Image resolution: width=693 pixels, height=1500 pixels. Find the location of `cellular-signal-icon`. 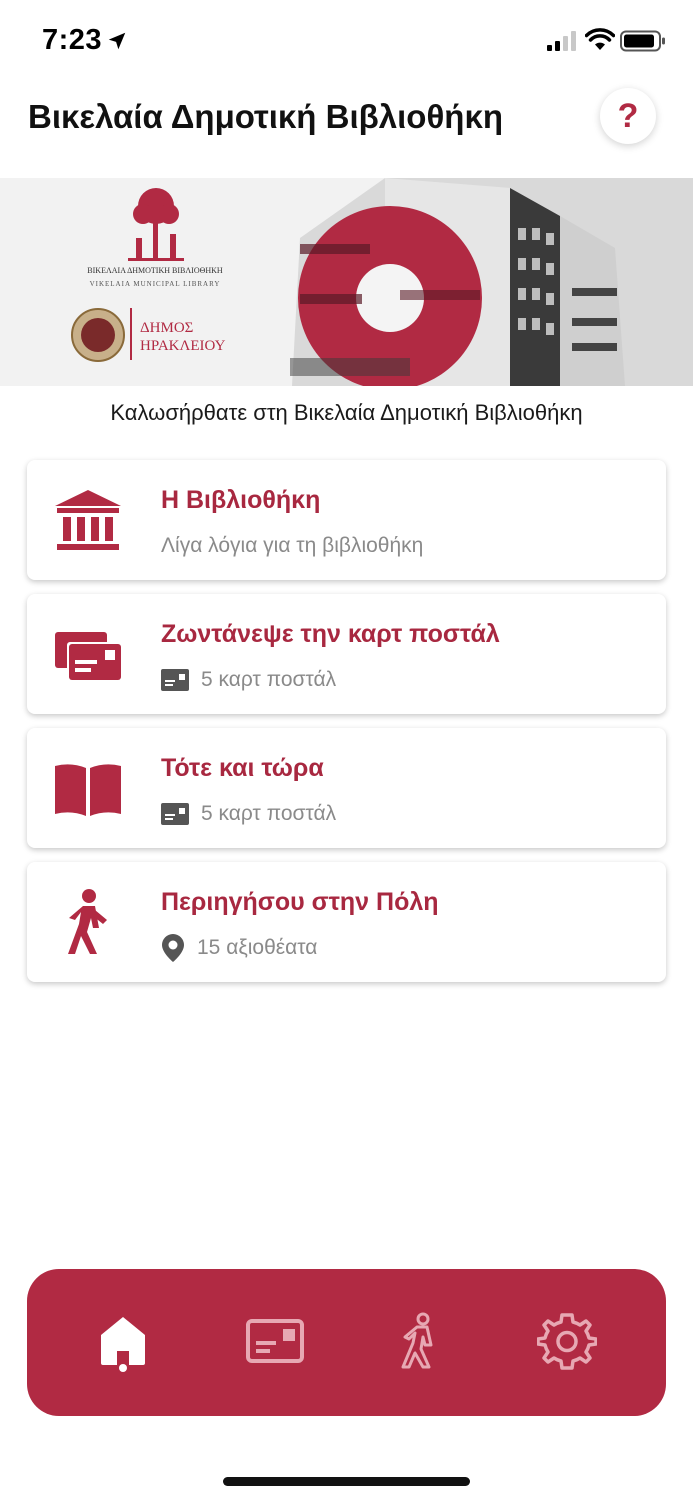

cellular-signal-icon is located at coordinates (561, 41).